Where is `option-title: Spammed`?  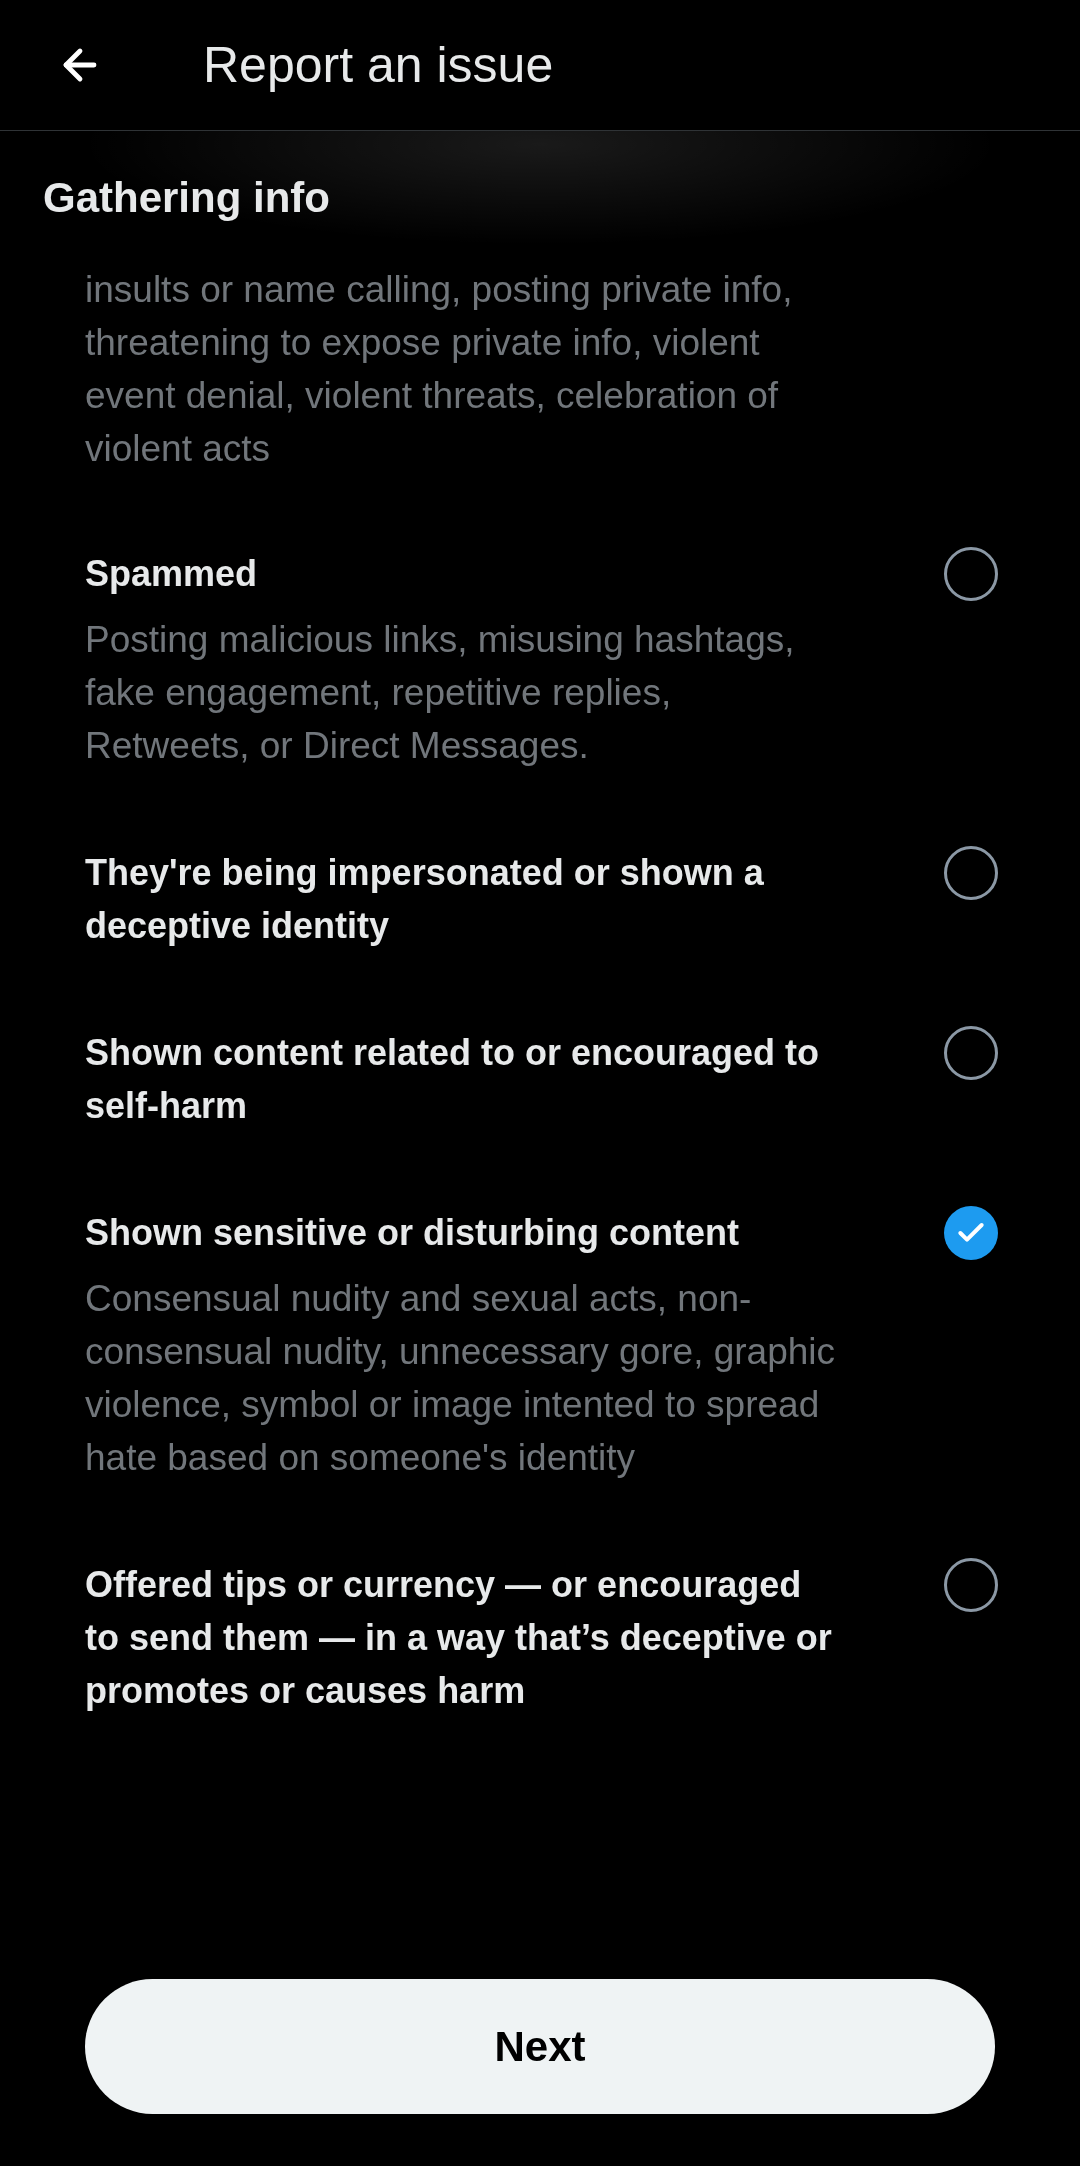
option-title: Spammed is located at coordinates (465, 573).